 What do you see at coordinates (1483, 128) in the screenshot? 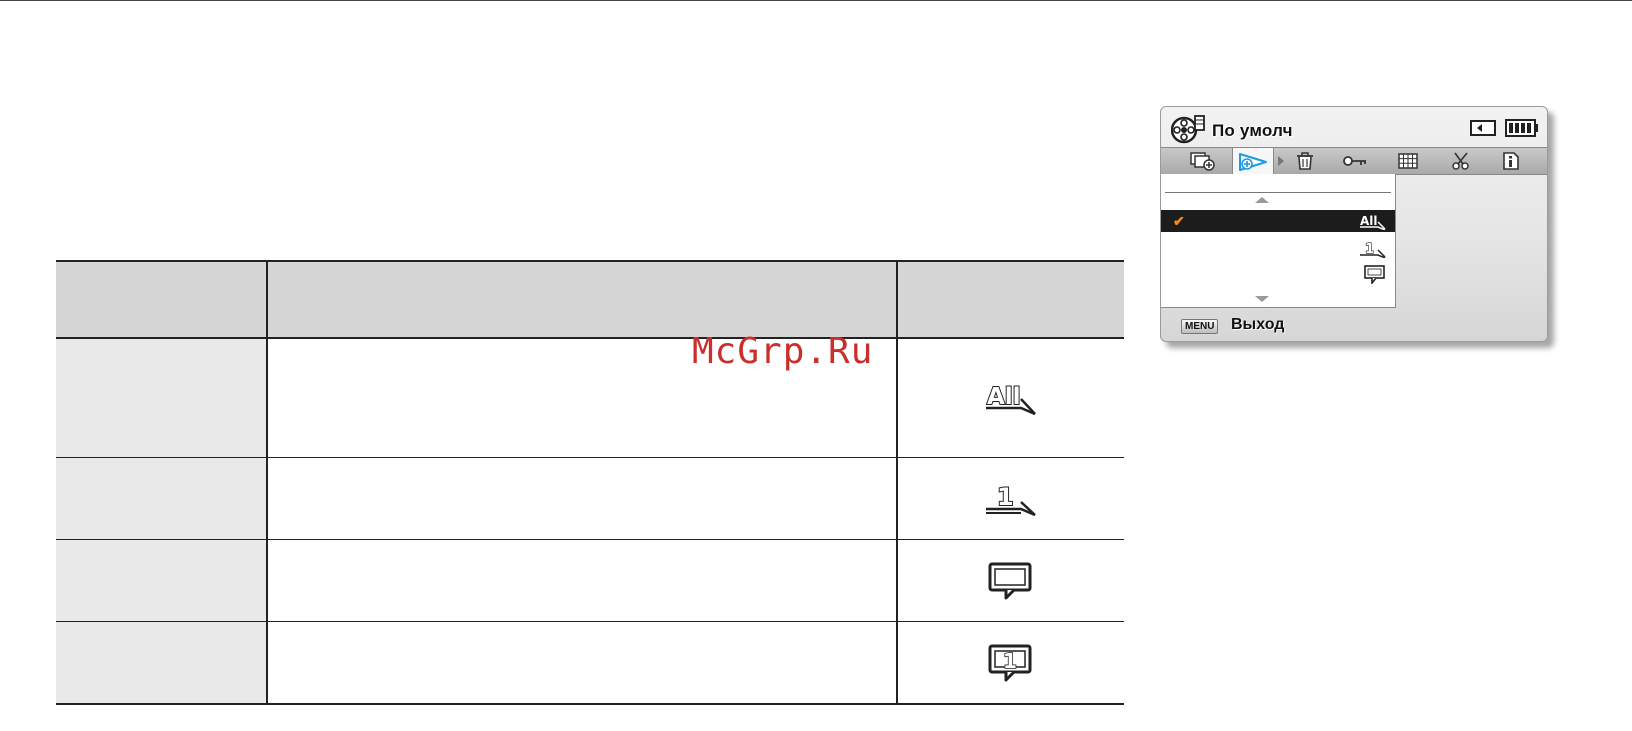
I see `memory-card-icon` at bounding box center [1483, 128].